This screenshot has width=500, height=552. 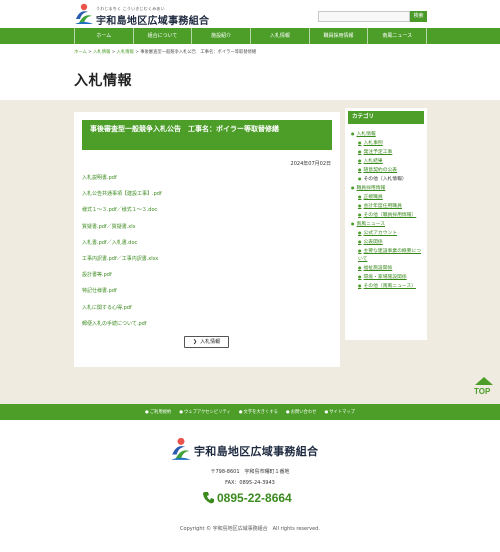 I want to click on phone-number: 0895-22-8664, so click(x=254, y=498).